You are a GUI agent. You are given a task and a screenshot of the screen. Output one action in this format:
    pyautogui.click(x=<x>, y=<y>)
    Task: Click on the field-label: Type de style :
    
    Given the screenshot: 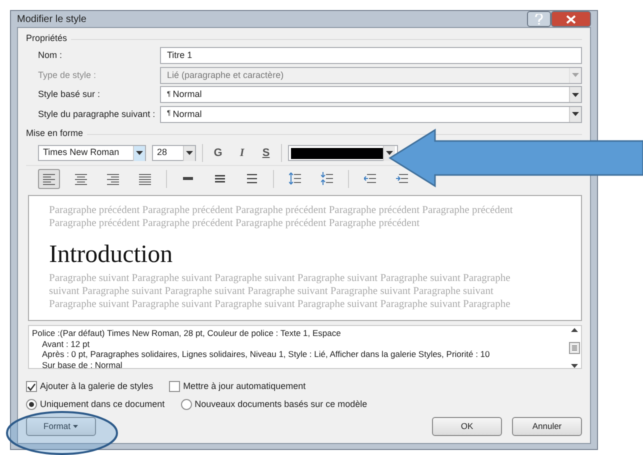 What is the action you would take?
    pyautogui.click(x=68, y=75)
    